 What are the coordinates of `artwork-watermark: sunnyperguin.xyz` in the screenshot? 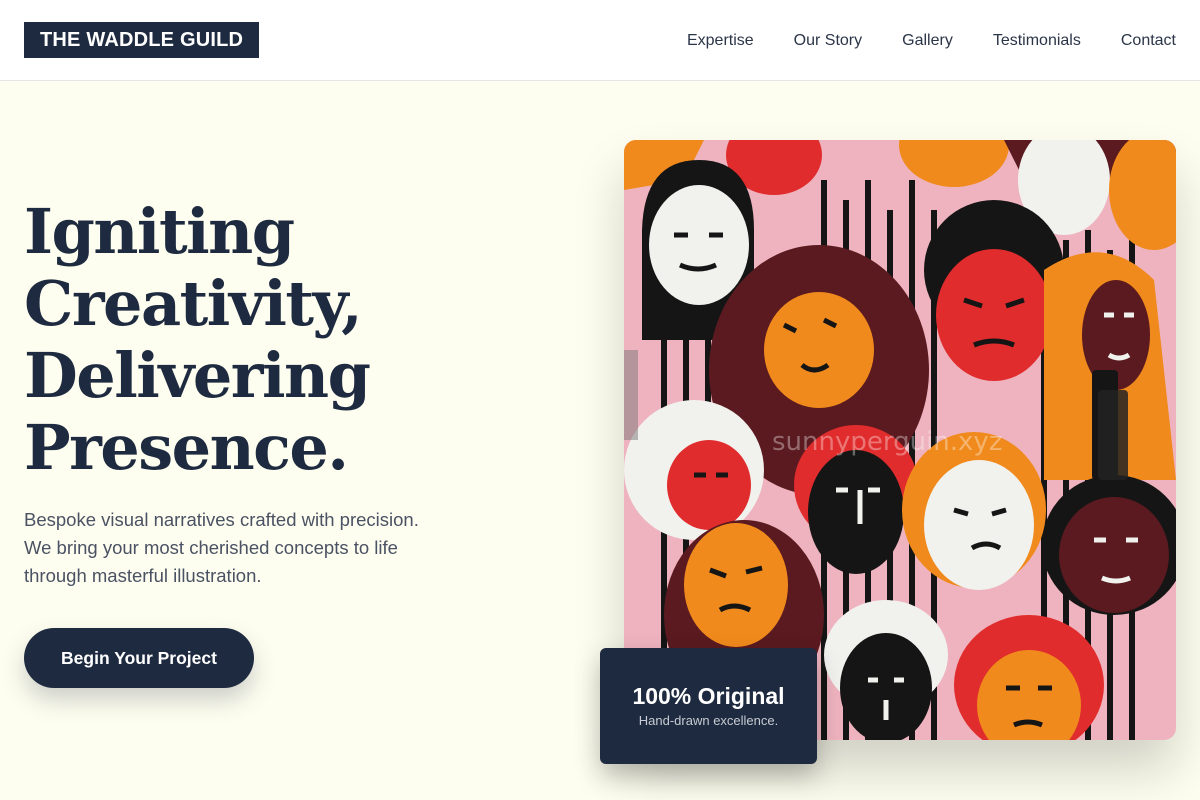 It's located at (887, 442).